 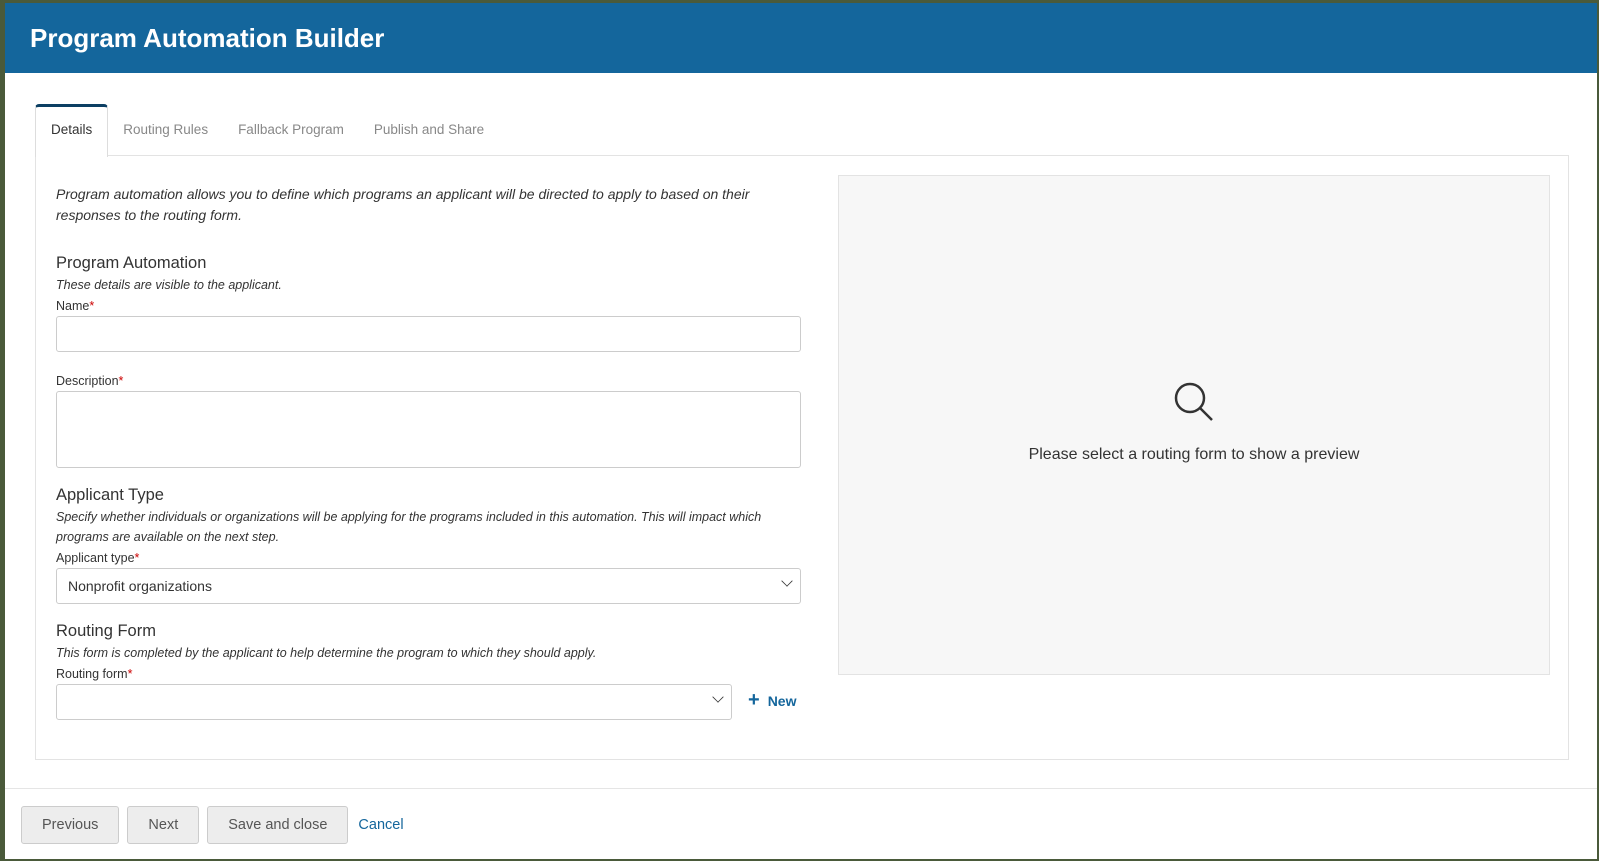 I want to click on routing-form-label: Routing form*, so click(x=428, y=674).